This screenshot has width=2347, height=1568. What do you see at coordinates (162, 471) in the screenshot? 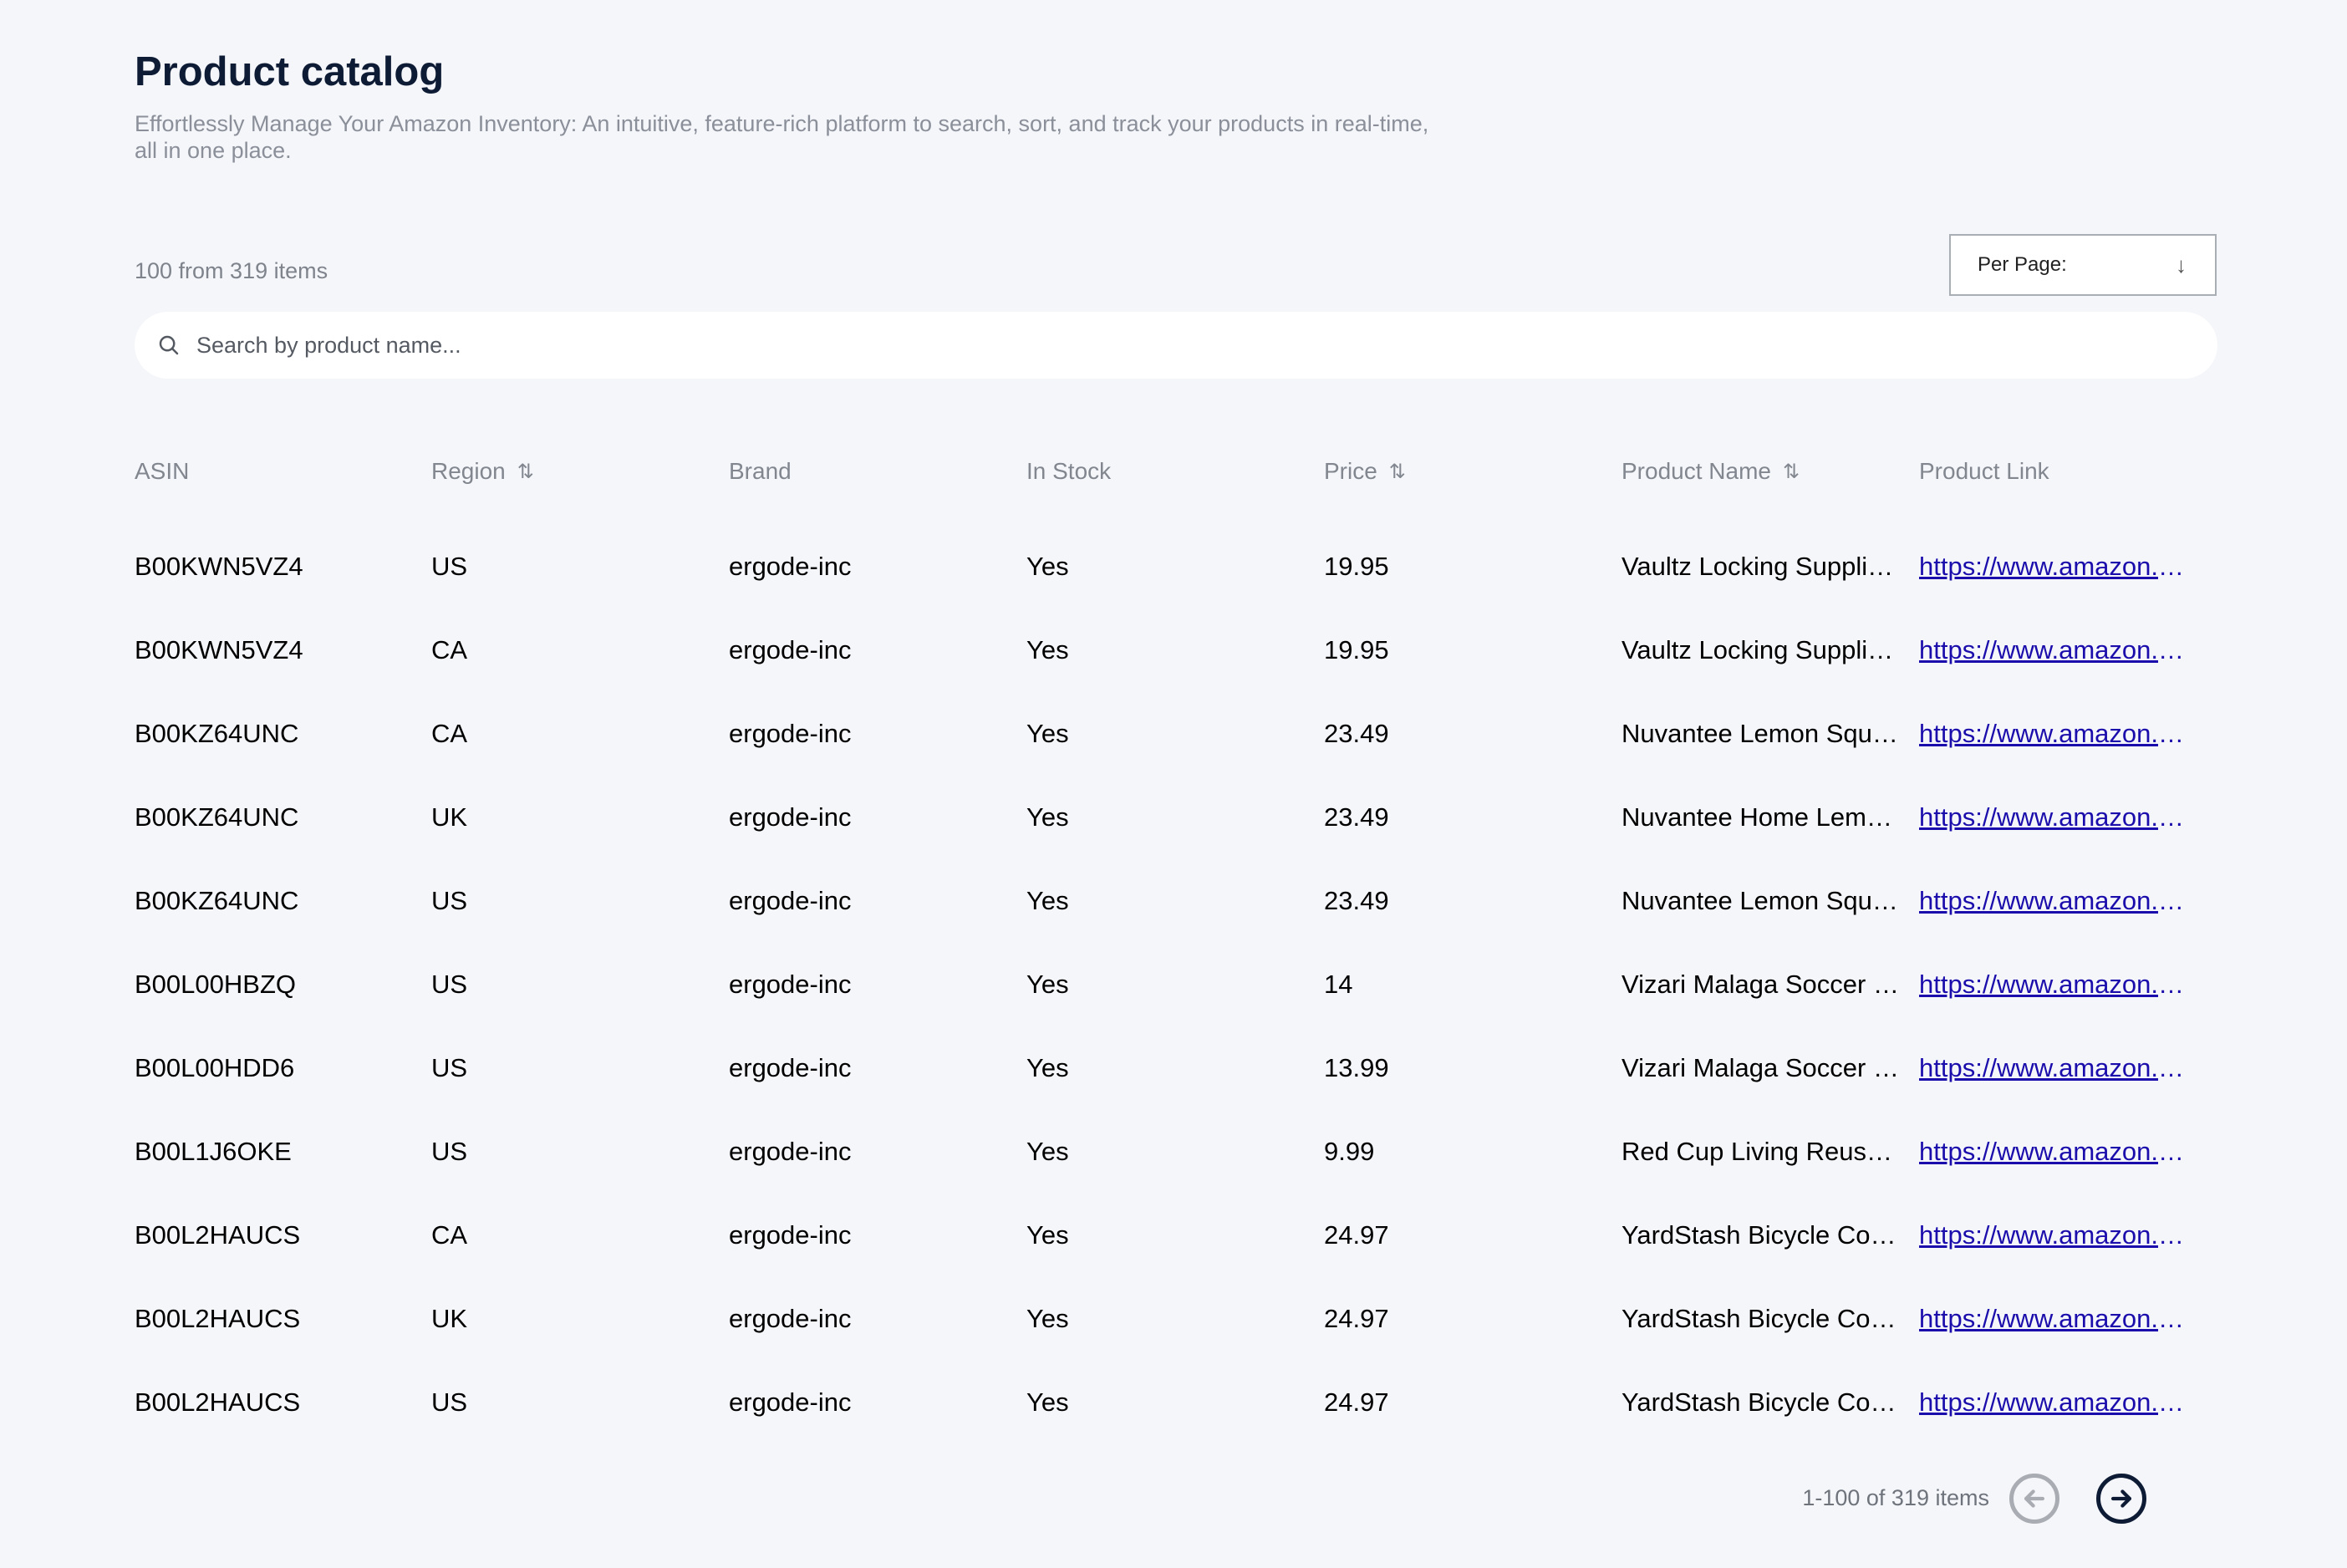
I see `column-label: ASIN` at bounding box center [162, 471].